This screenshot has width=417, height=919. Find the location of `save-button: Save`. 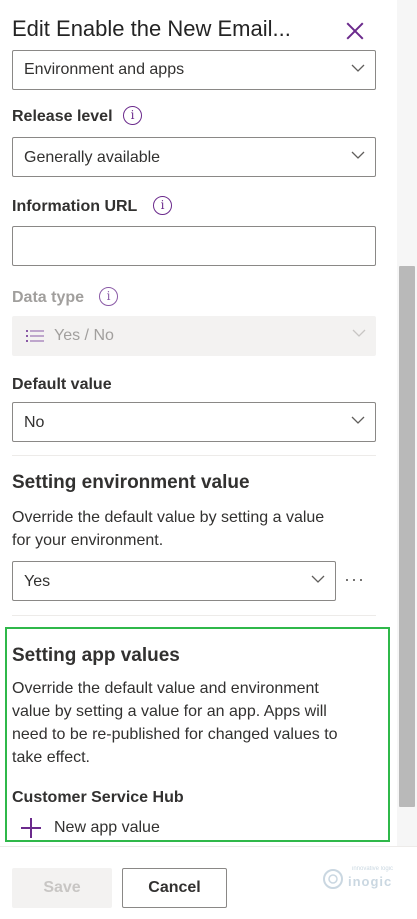

save-button: Save is located at coordinates (62, 888).